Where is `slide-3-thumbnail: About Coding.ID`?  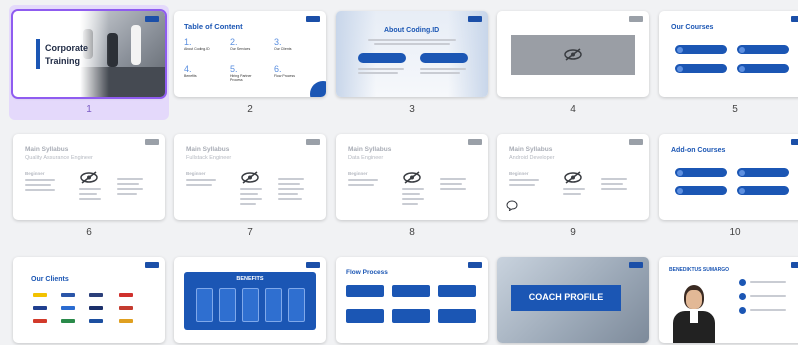
slide-3-thumbnail: About Coding.ID is located at coordinates (412, 54).